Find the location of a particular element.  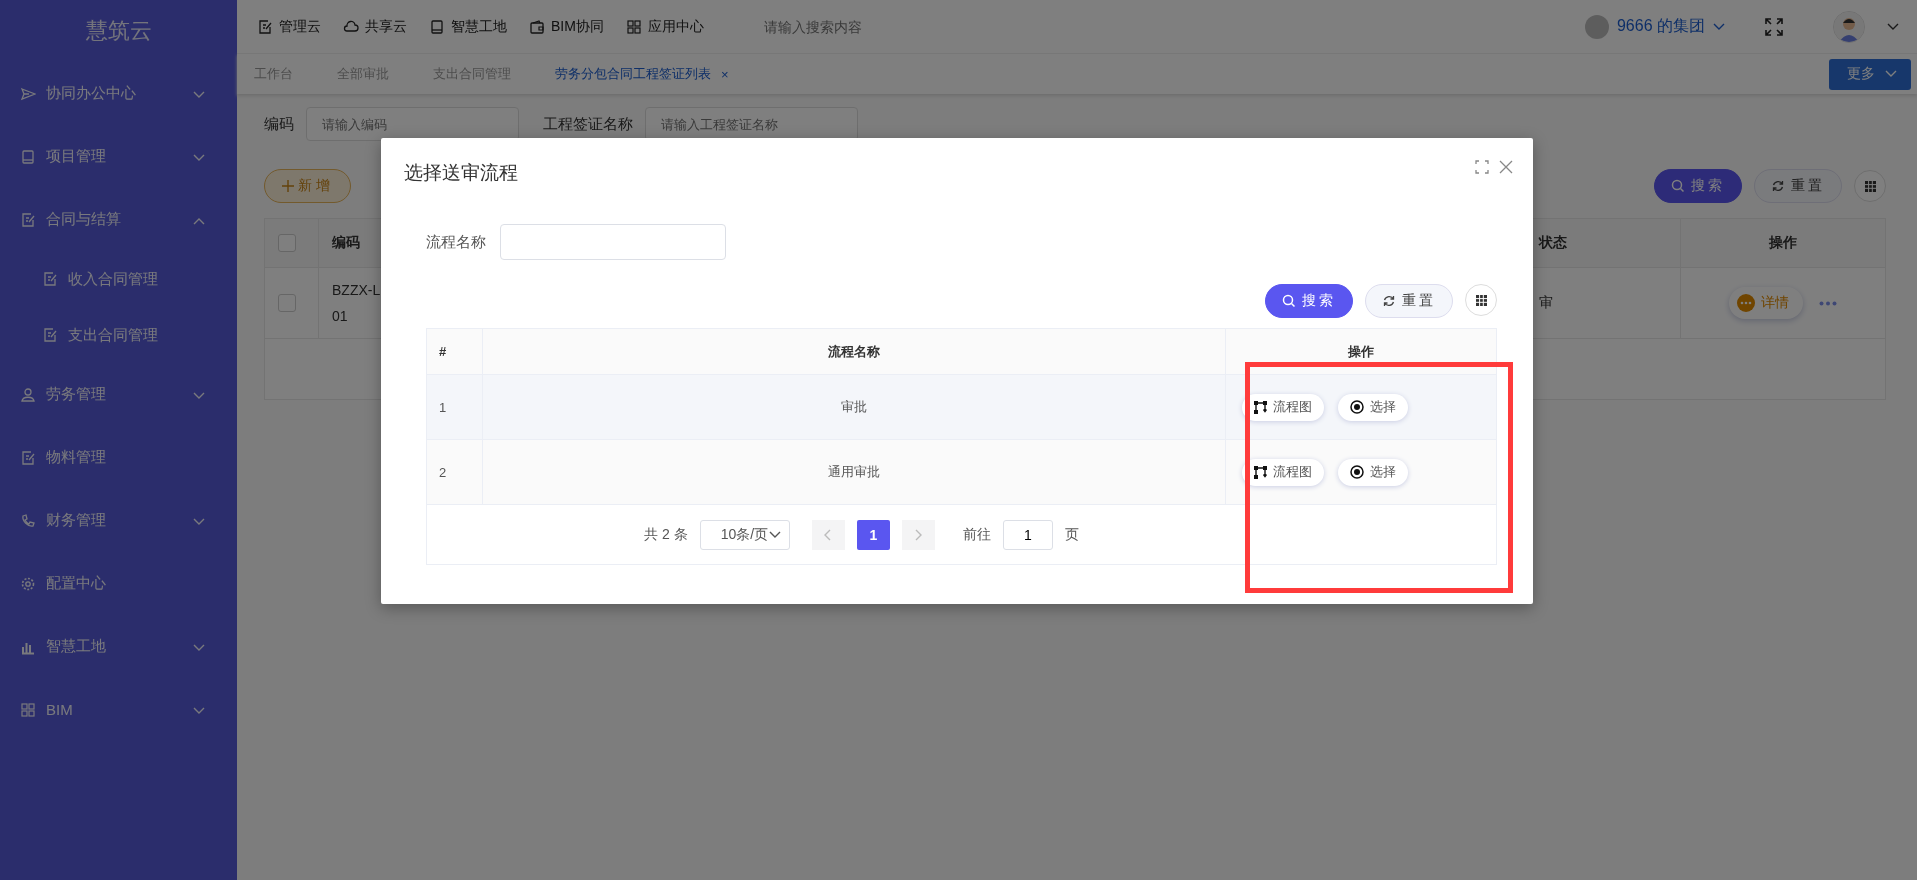

flowchart-icon is located at coordinates (1260, 472).